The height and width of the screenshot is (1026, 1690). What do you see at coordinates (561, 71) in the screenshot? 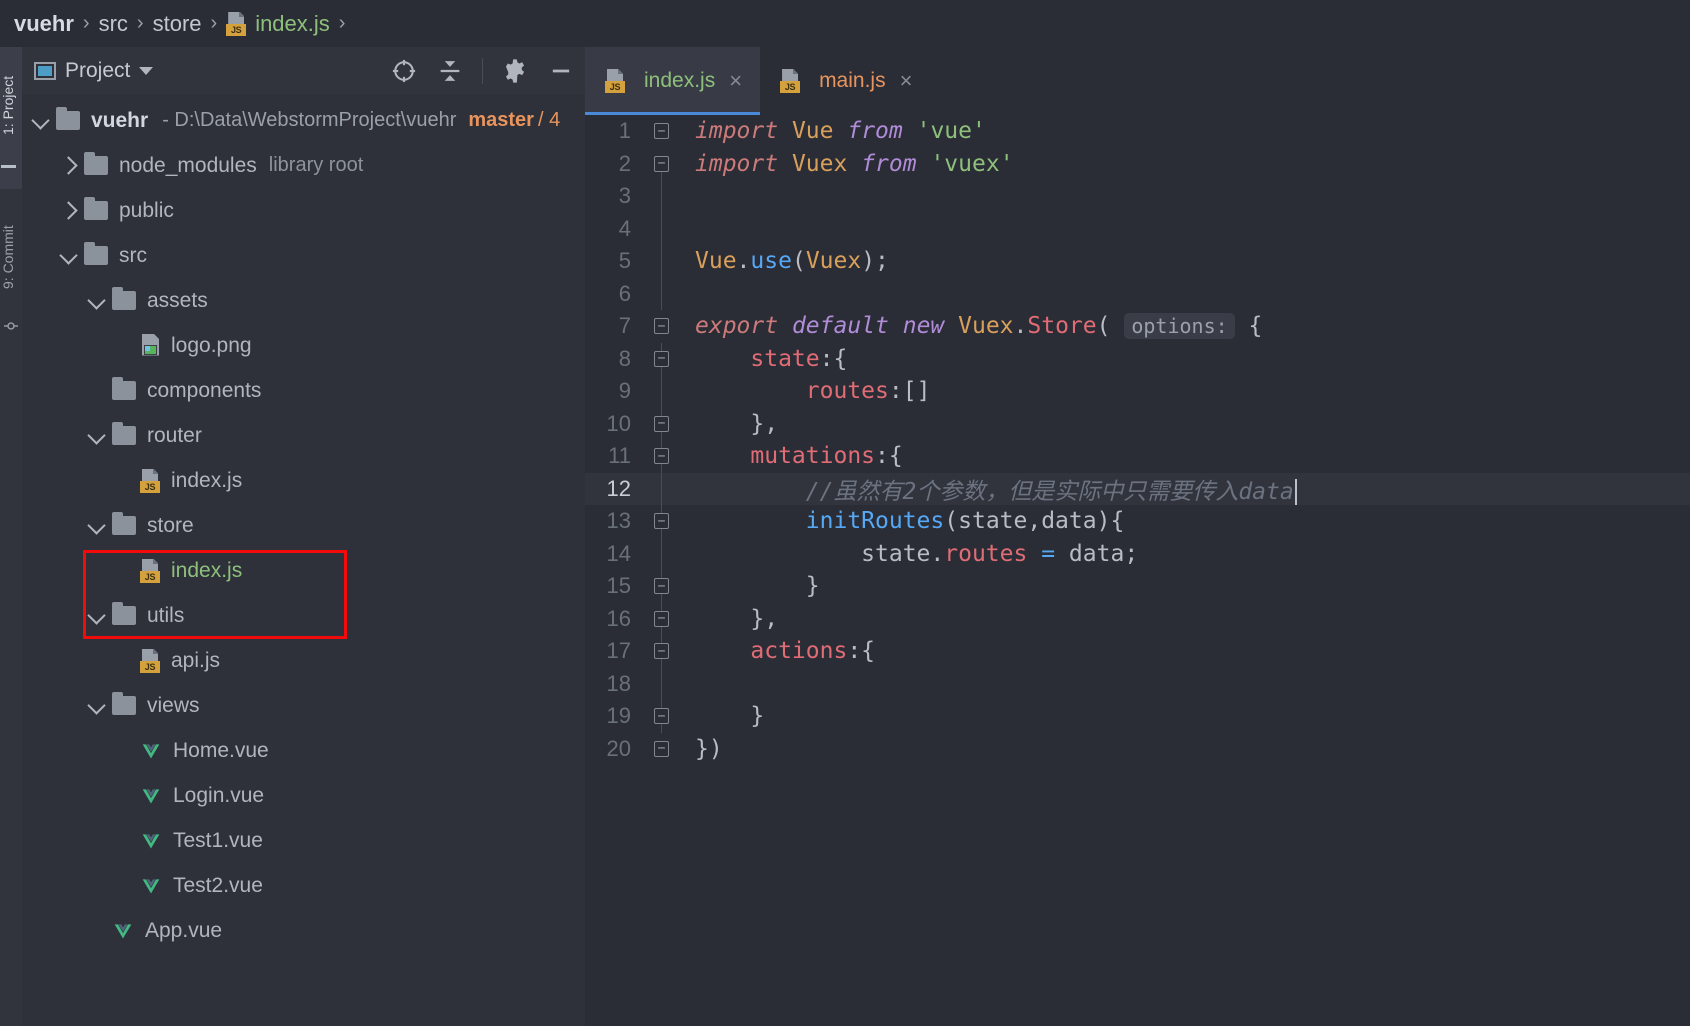
I see `hide-panel-icon` at bounding box center [561, 71].